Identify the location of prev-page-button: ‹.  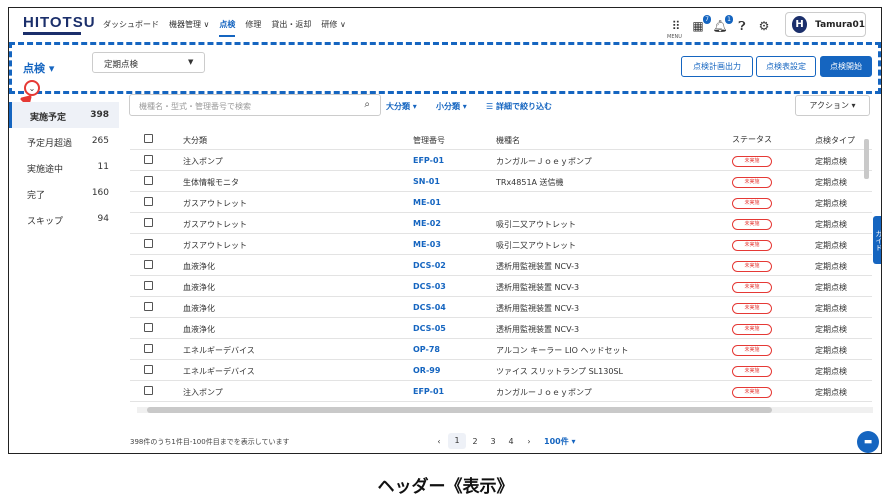
(439, 441).